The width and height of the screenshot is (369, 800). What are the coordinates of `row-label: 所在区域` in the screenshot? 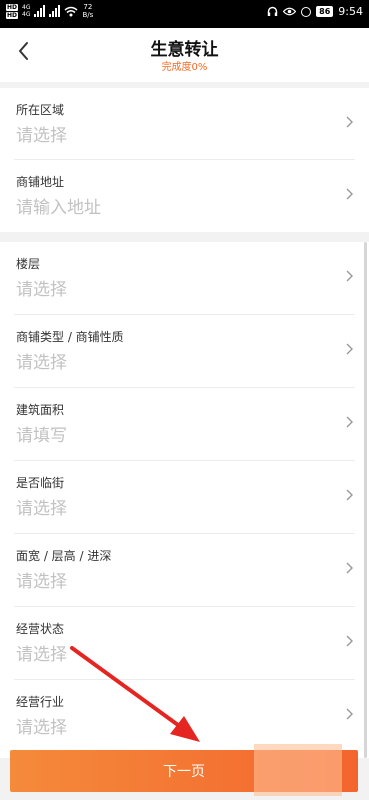 It's located at (40, 110).